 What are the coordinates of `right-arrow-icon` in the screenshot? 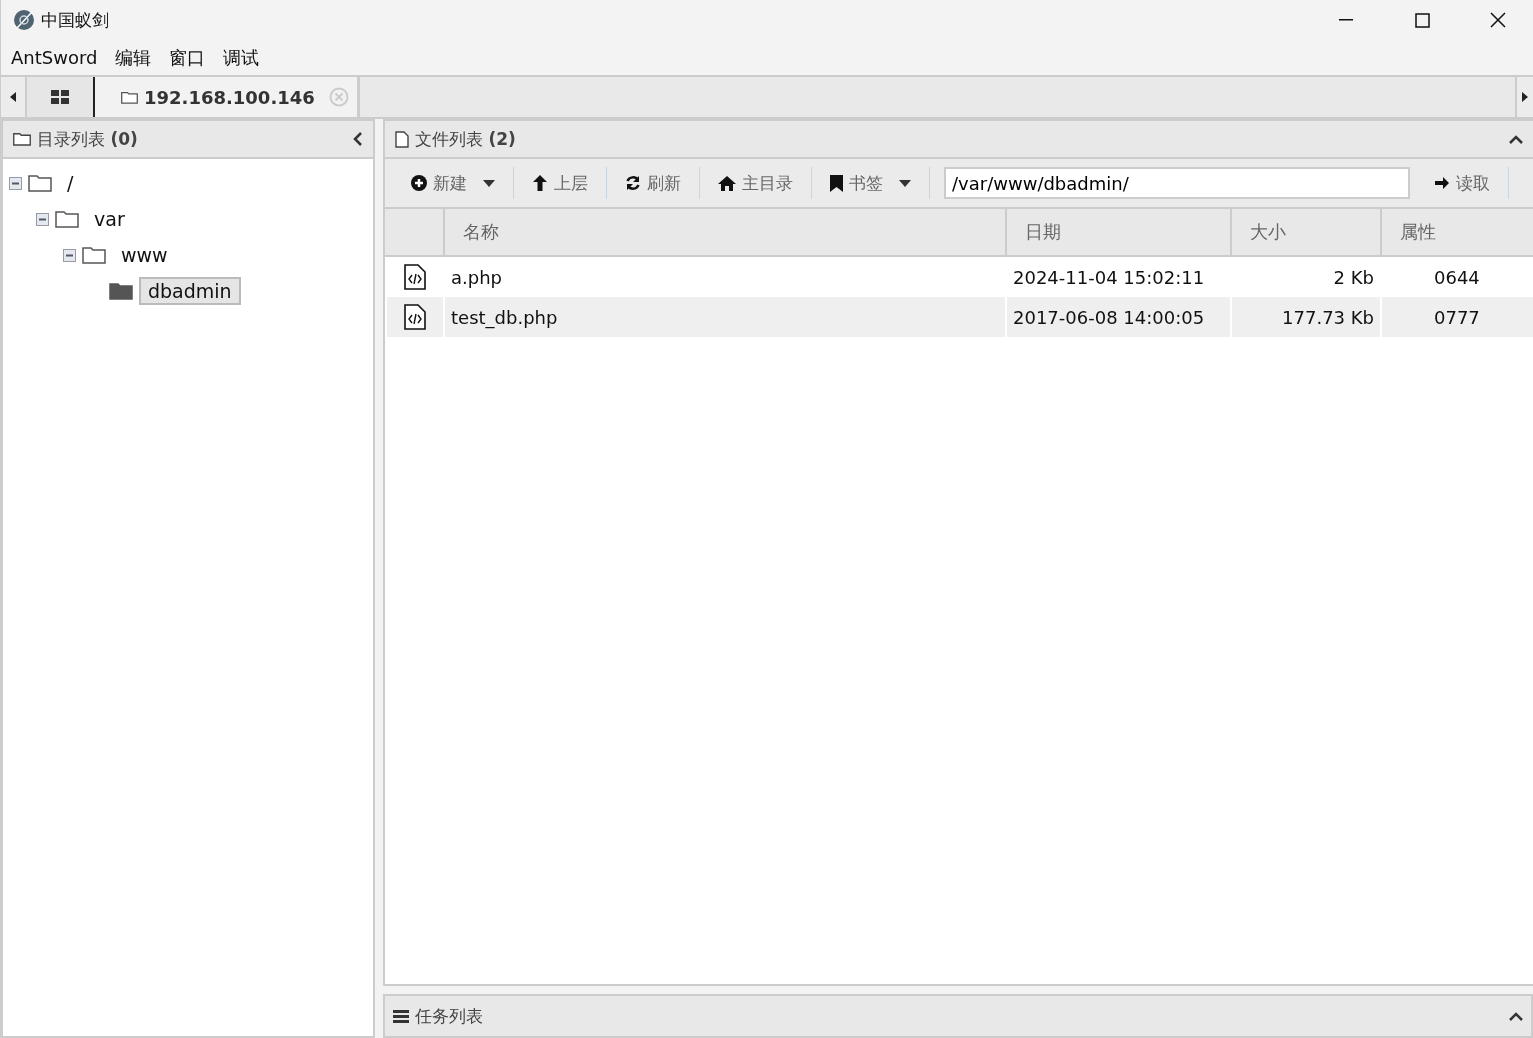 It's located at (1442, 183).